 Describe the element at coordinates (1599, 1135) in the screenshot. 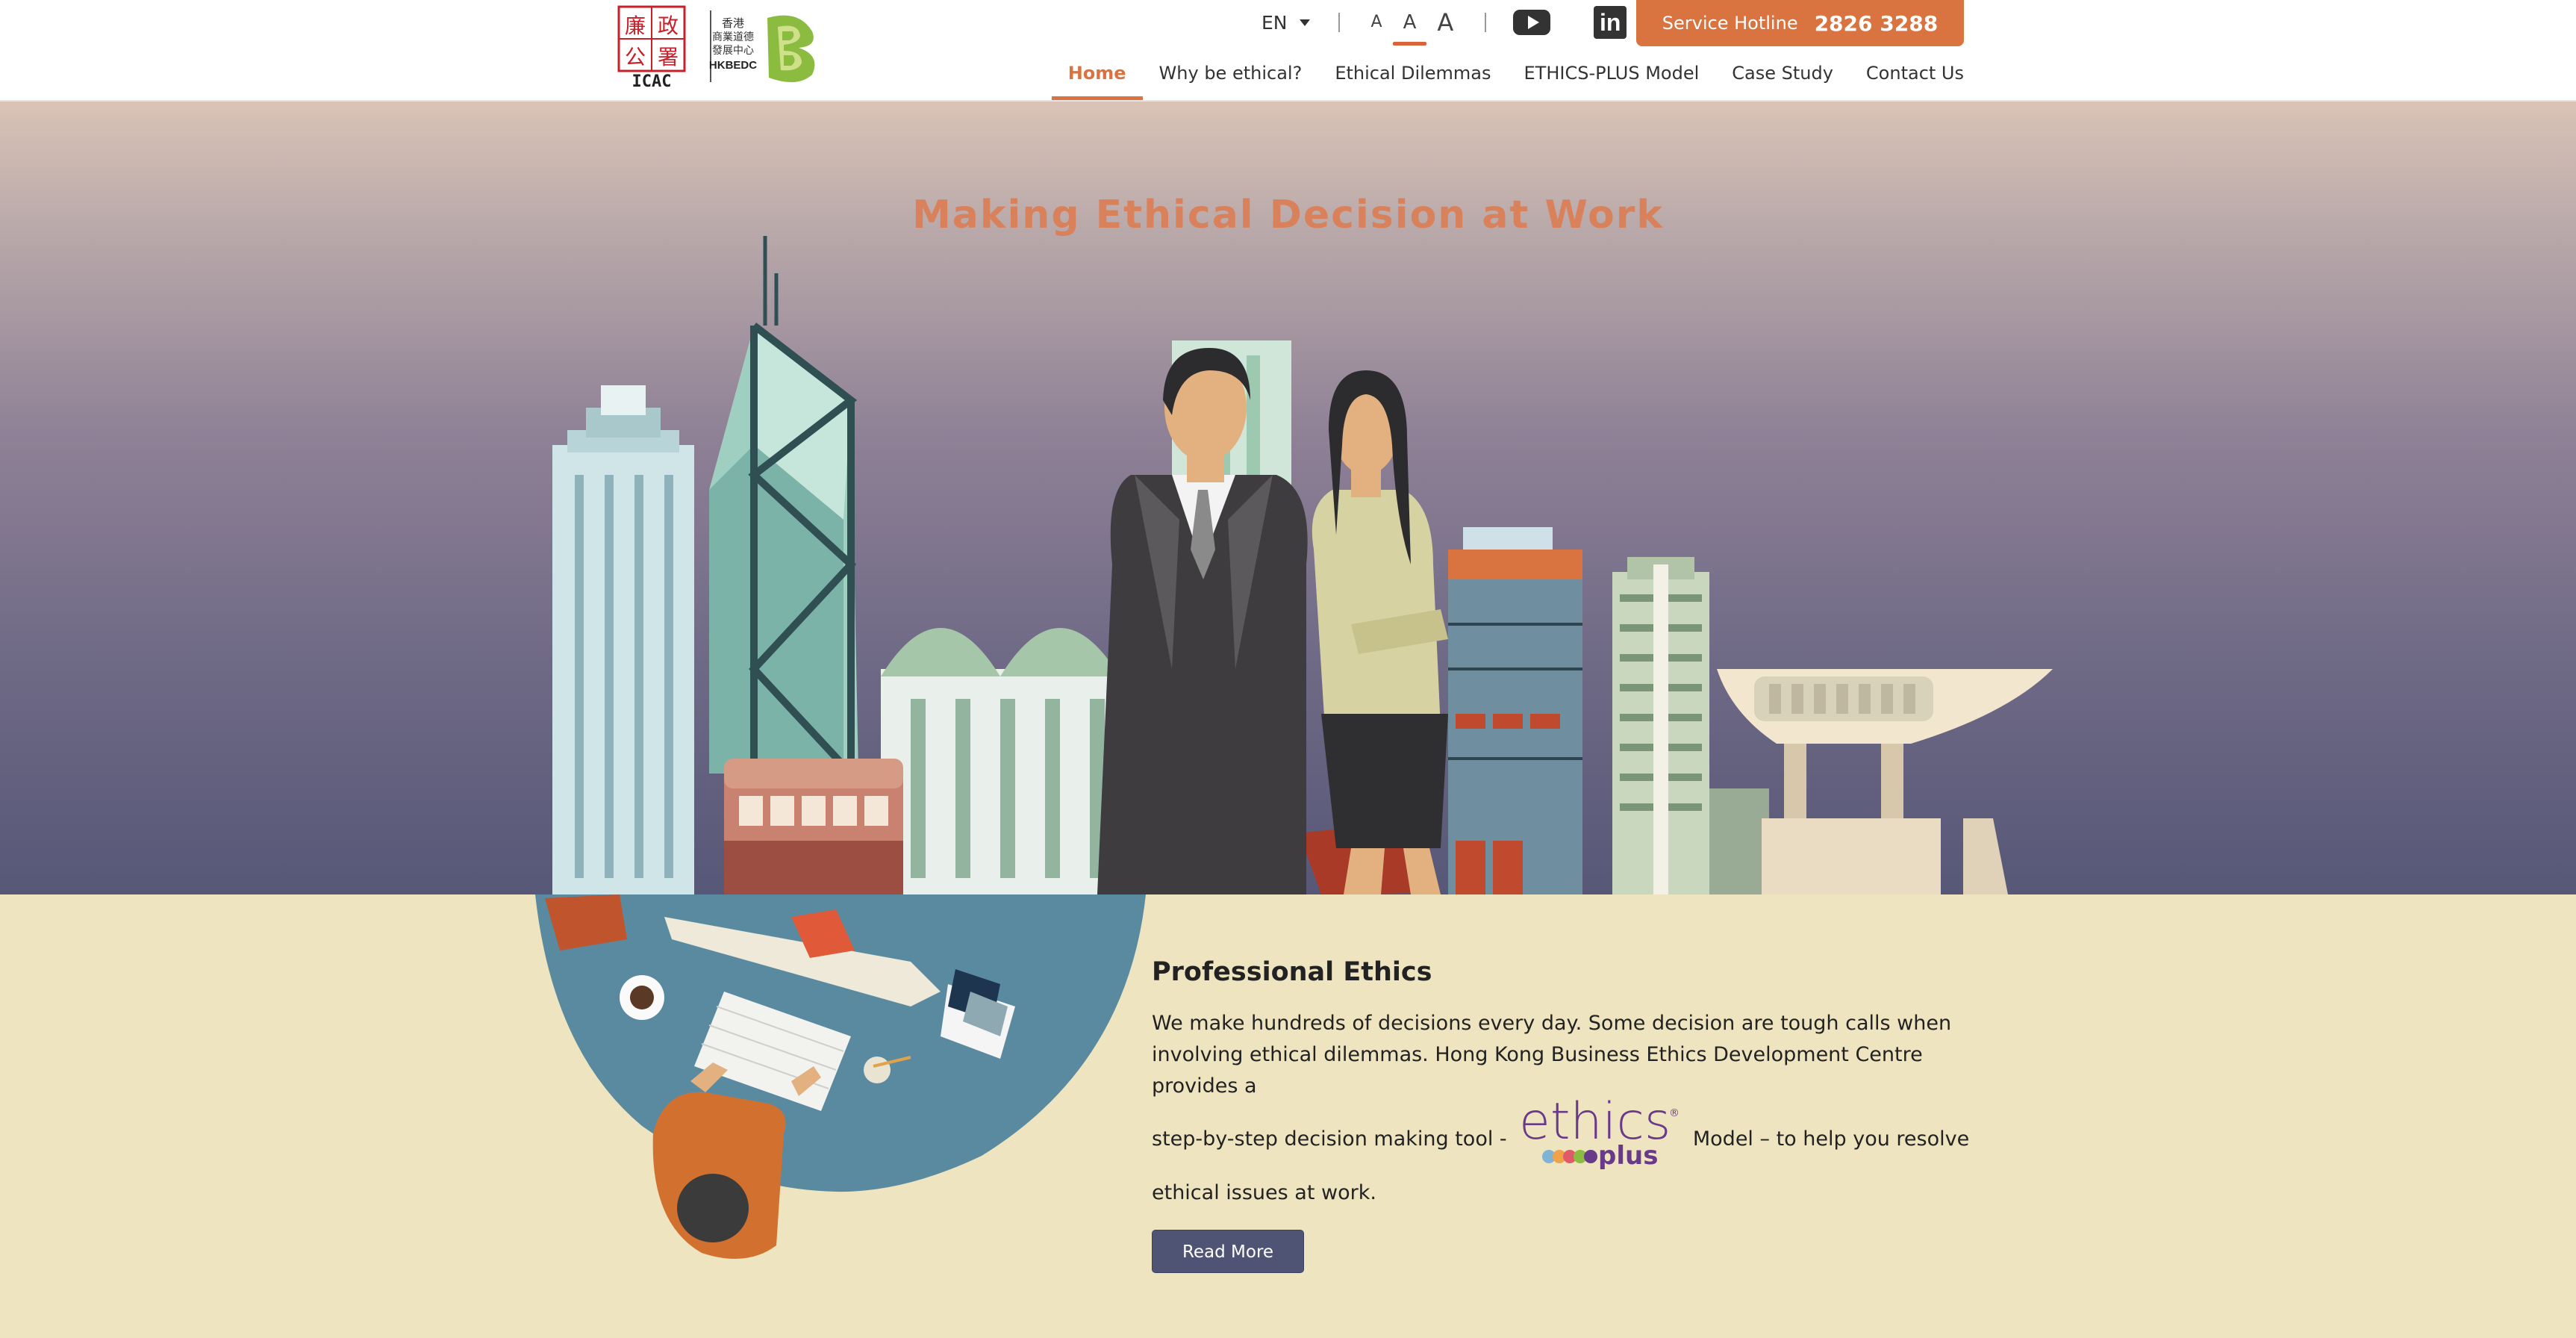

I see `ethics-plus-logo: ethics ® plus` at that location.